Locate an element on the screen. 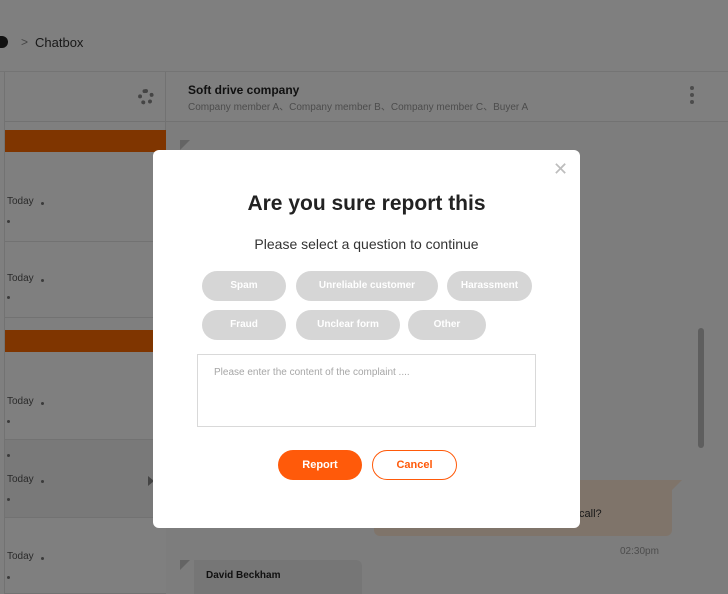 The height and width of the screenshot is (594, 728). reason-chip-fraud: Fraud is located at coordinates (244, 325).